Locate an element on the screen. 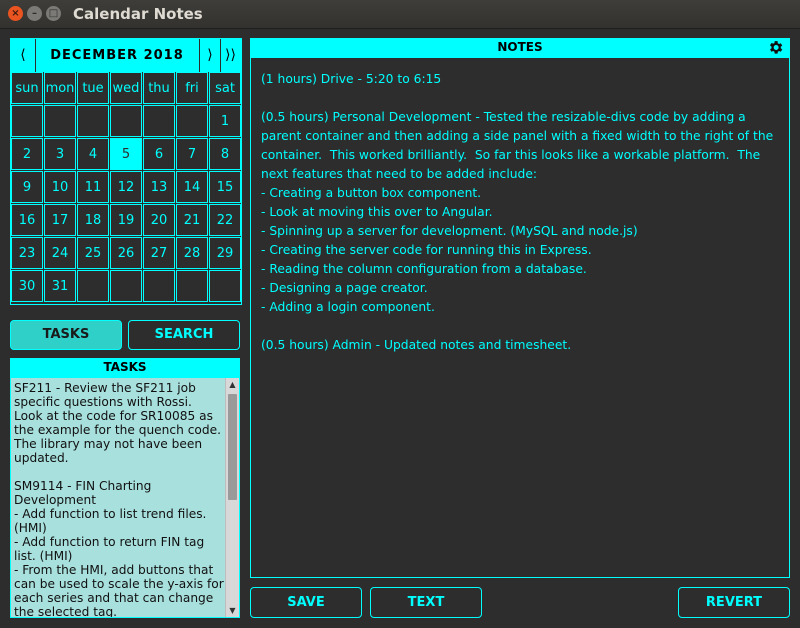 This screenshot has height=628, width=800. calendar-day: 31 is located at coordinates (60, 286).